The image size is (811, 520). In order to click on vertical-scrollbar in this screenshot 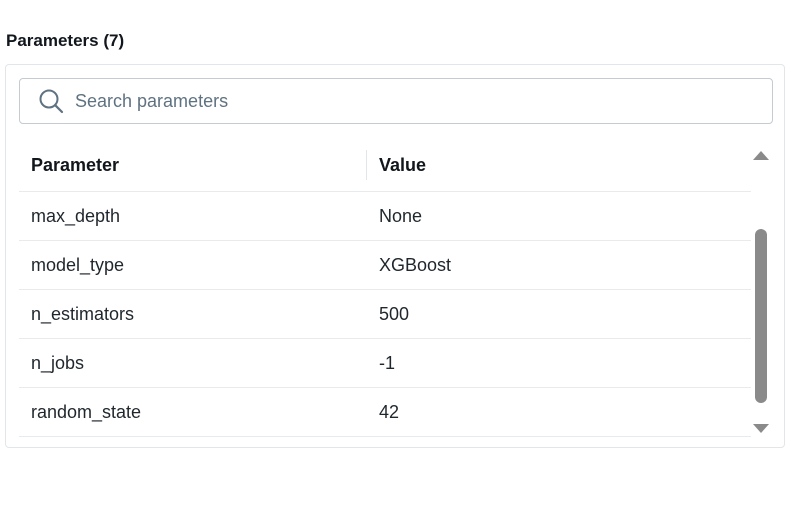, I will do `click(761, 288)`.